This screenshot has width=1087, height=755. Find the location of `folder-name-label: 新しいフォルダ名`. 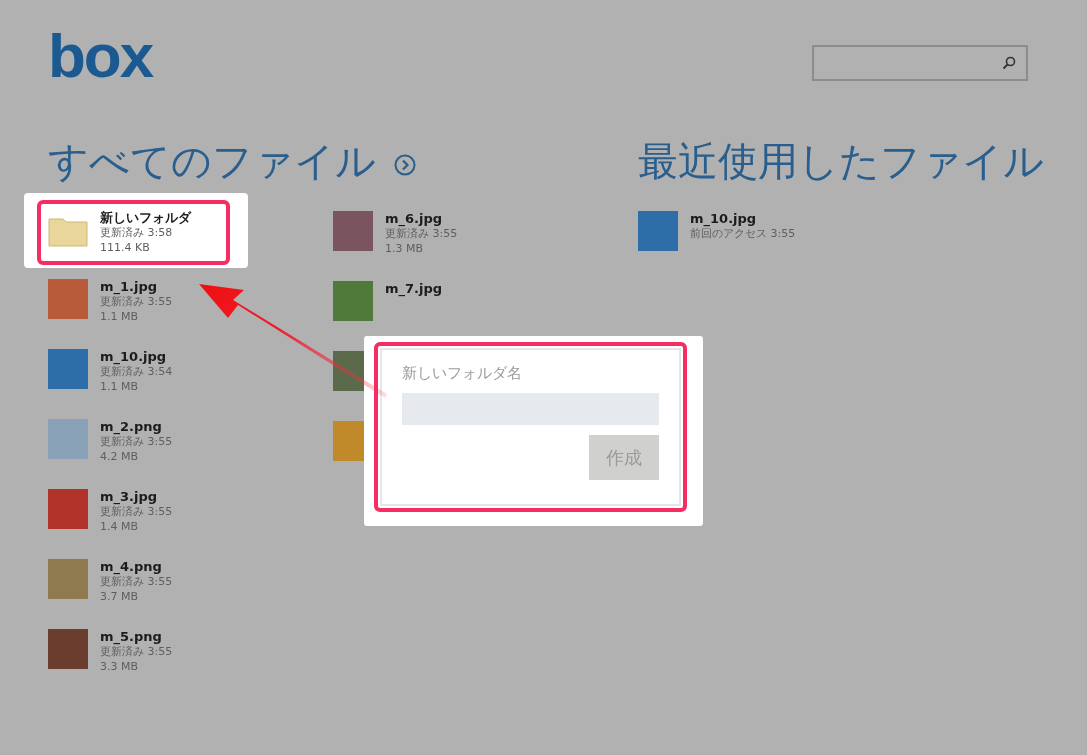

folder-name-label: 新しいフォルダ名 is located at coordinates (462, 373).